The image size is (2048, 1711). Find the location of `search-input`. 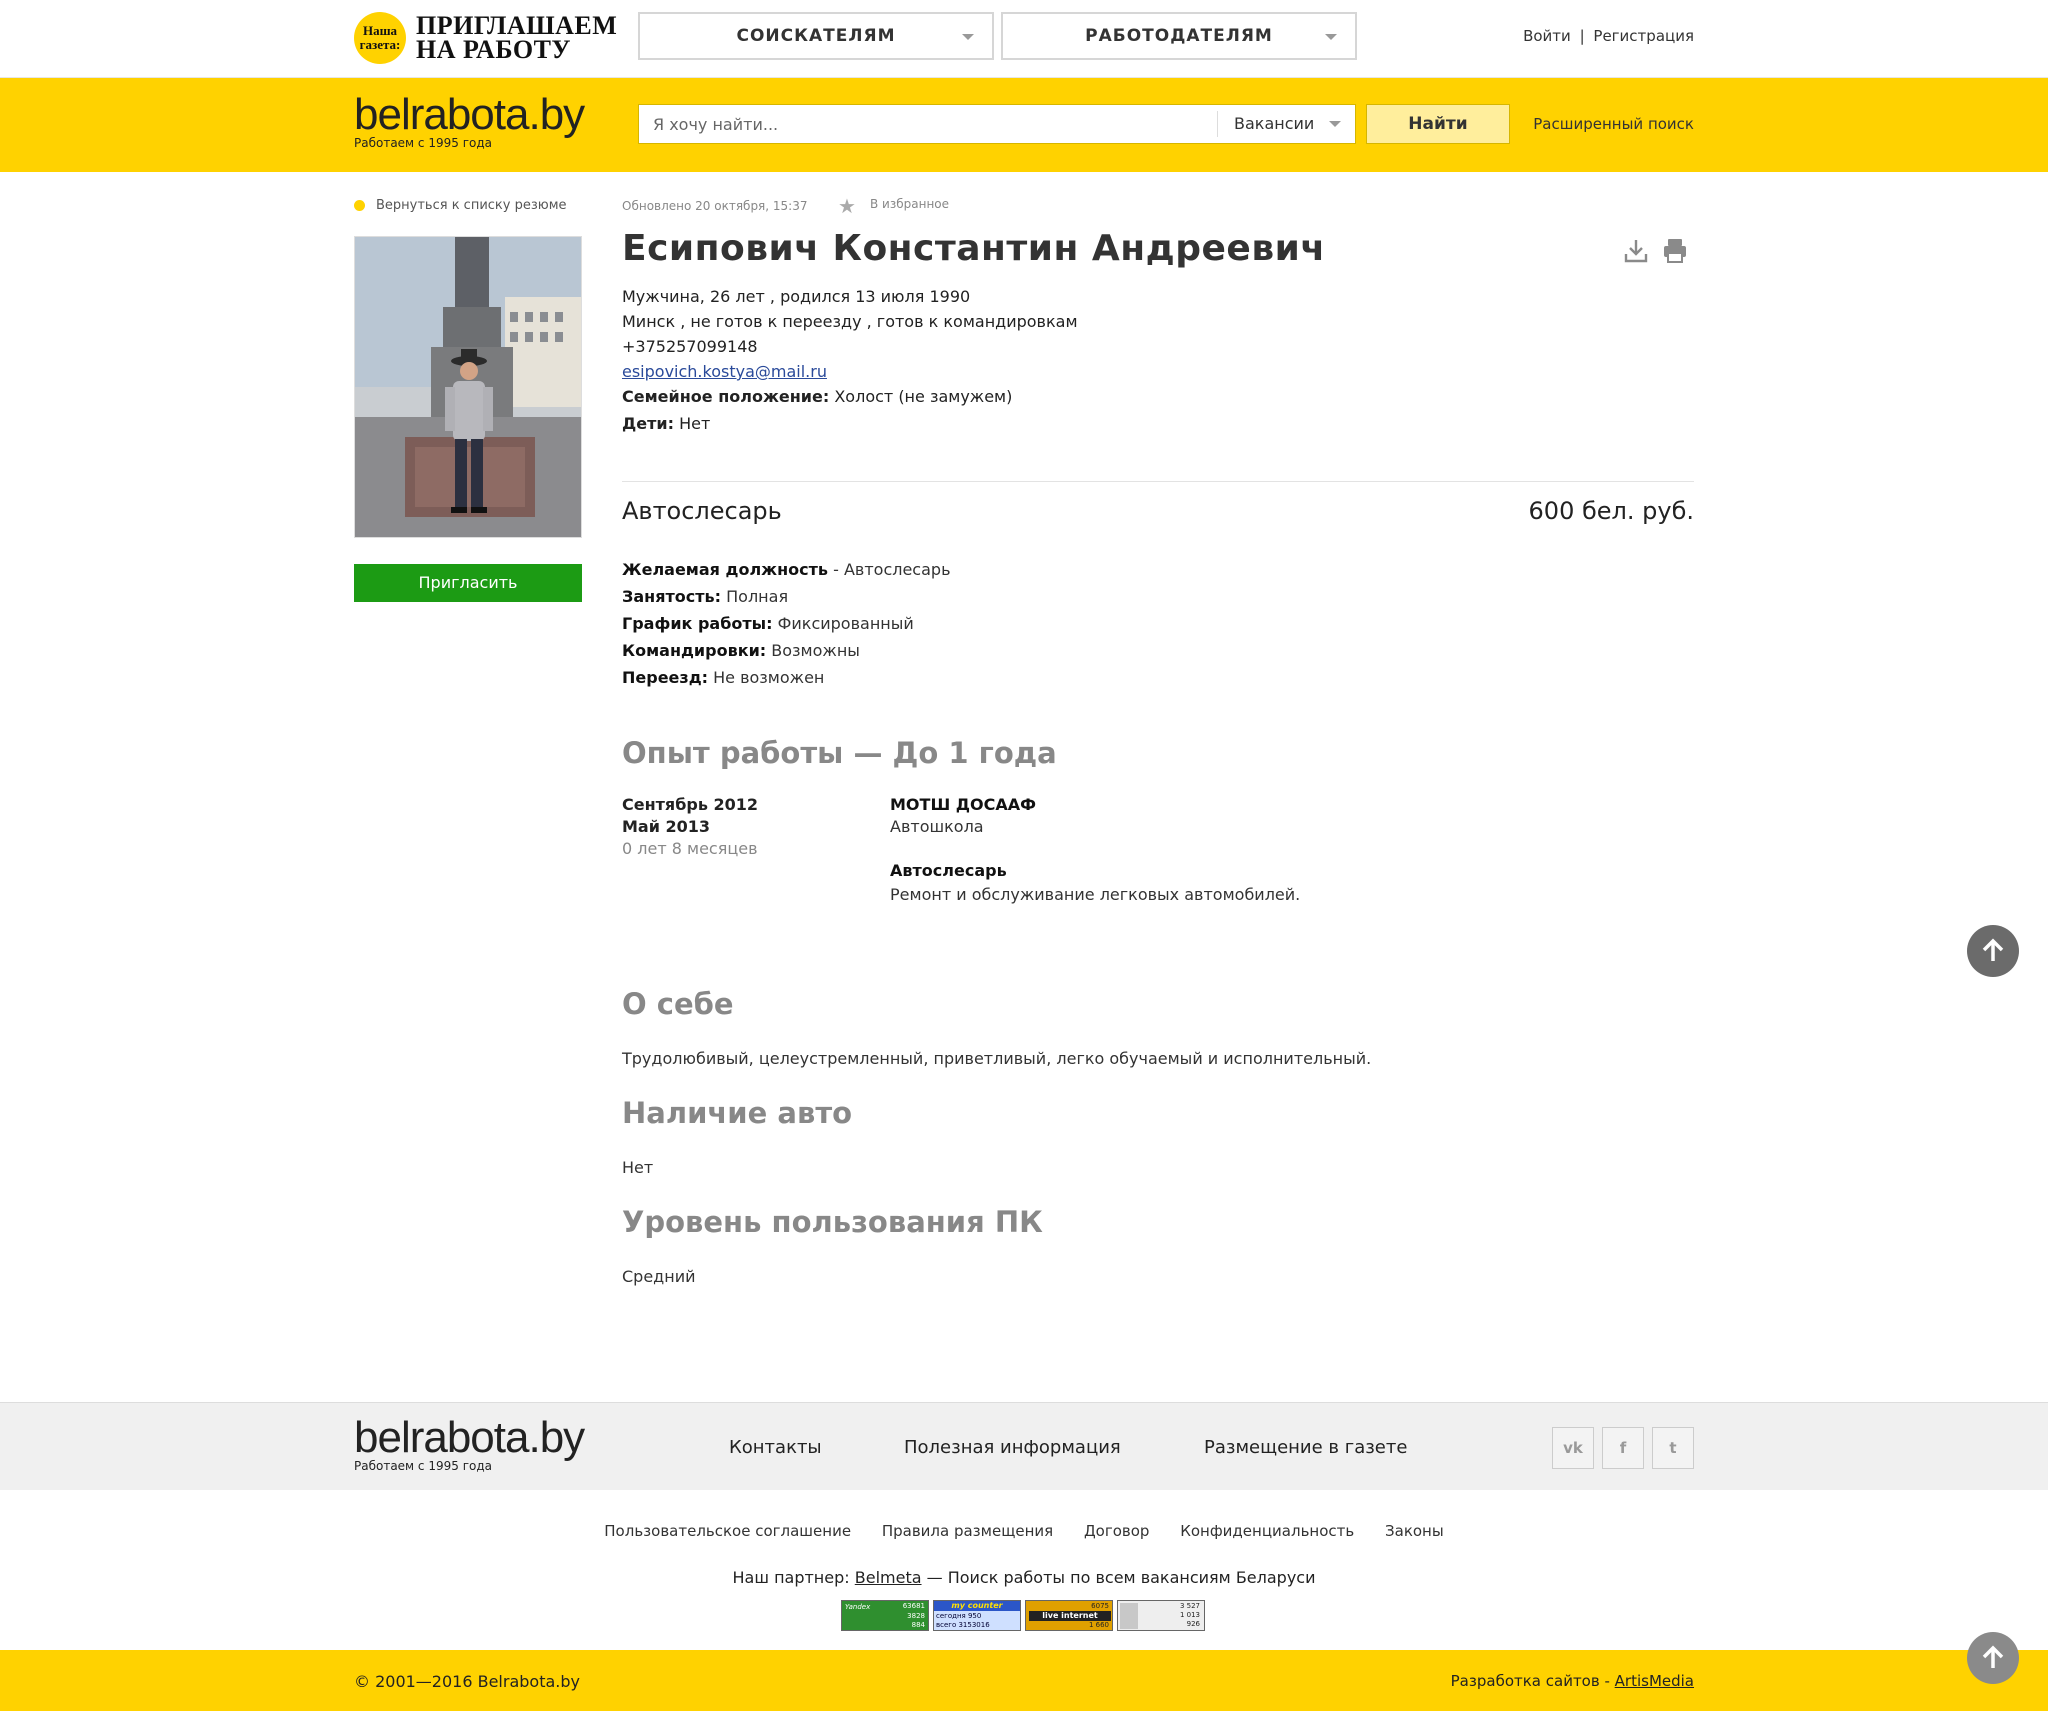

search-input is located at coordinates (928, 124).